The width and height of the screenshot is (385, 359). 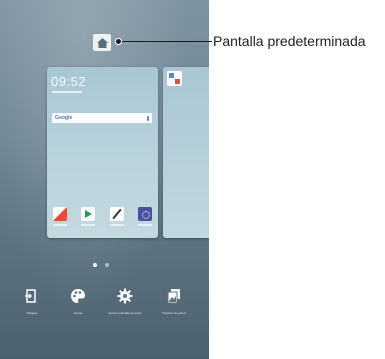 What do you see at coordinates (69, 81) in the screenshot?
I see `preview-clock: 09:52` at bounding box center [69, 81].